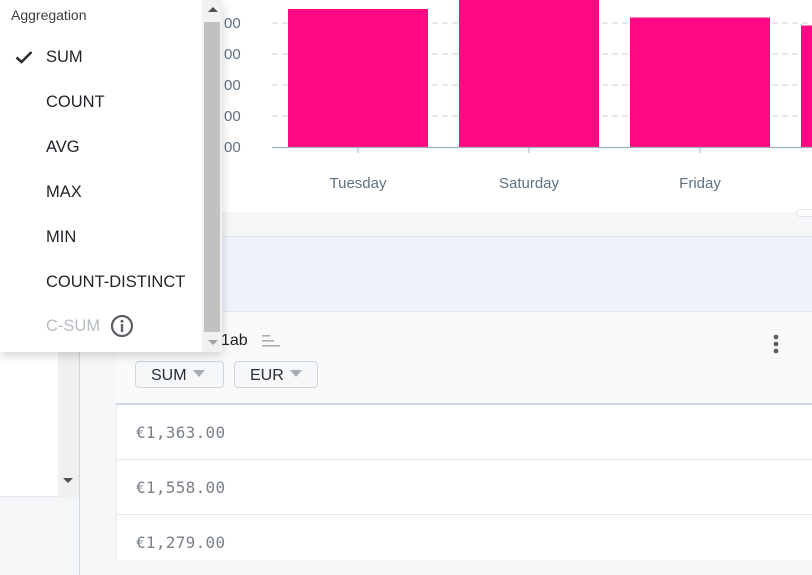  I want to click on check-icon, so click(24, 57).